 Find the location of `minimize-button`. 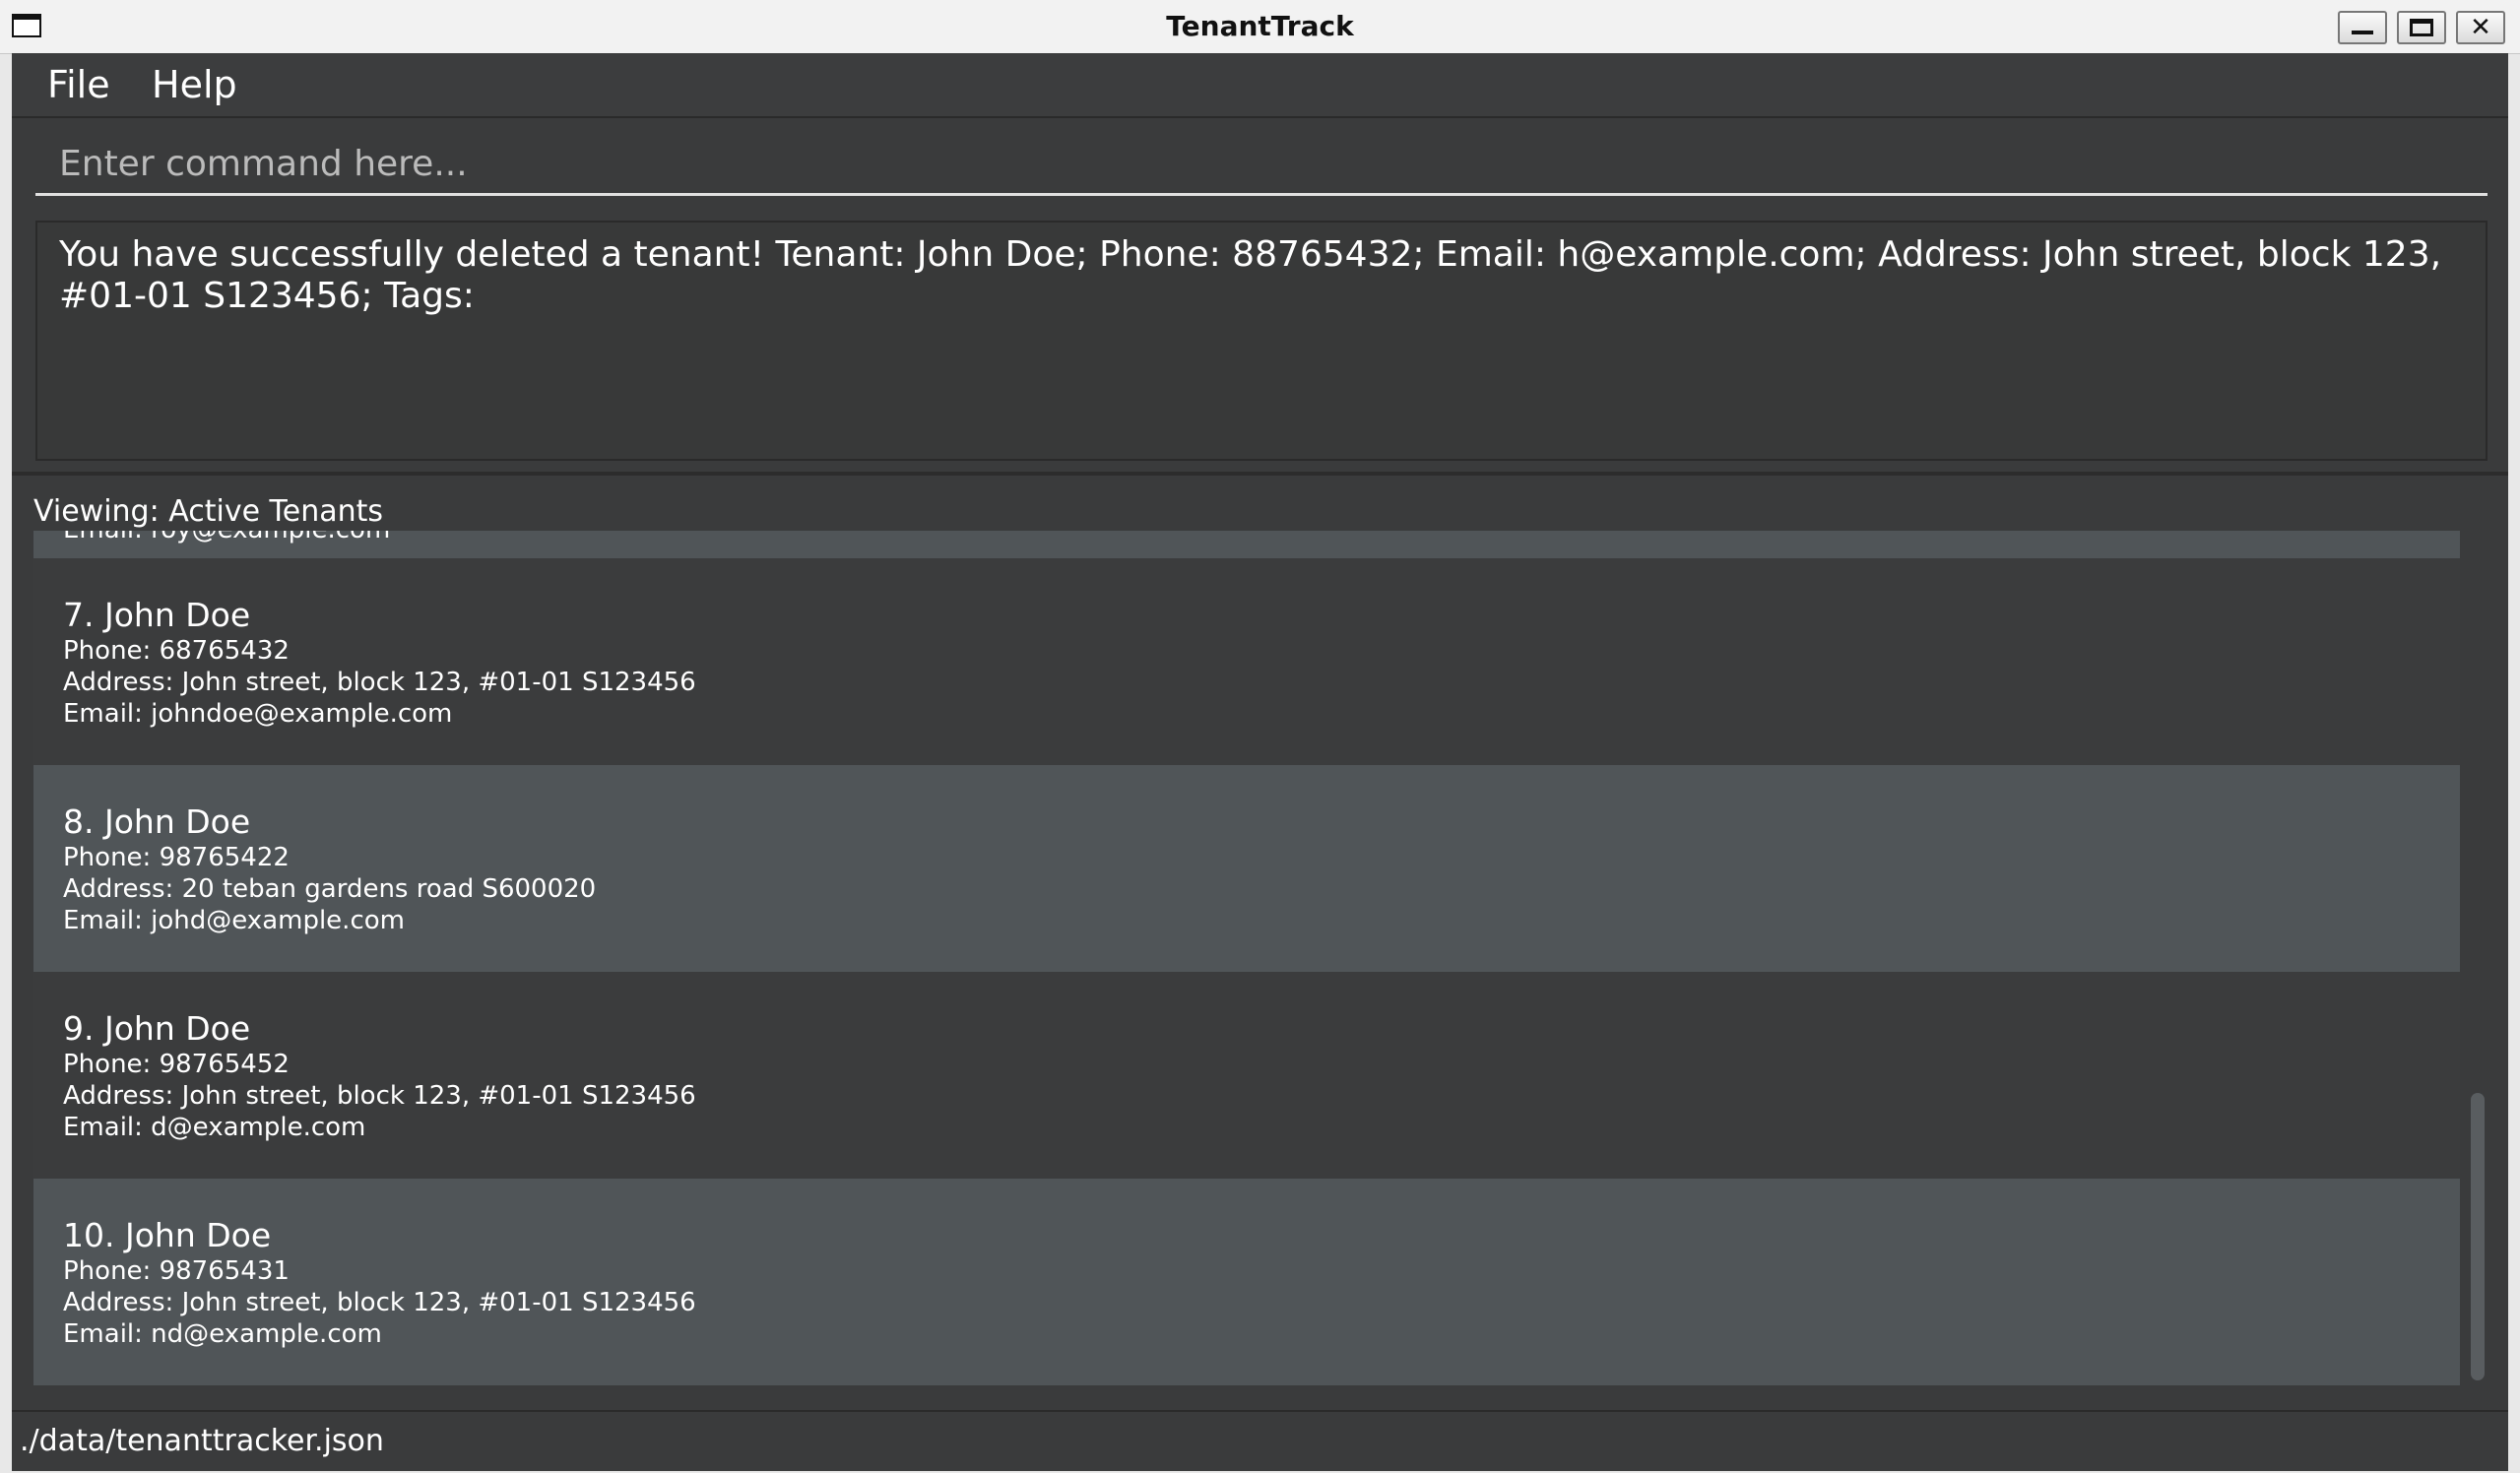

minimize-button is located at coordinates (2362, 27).